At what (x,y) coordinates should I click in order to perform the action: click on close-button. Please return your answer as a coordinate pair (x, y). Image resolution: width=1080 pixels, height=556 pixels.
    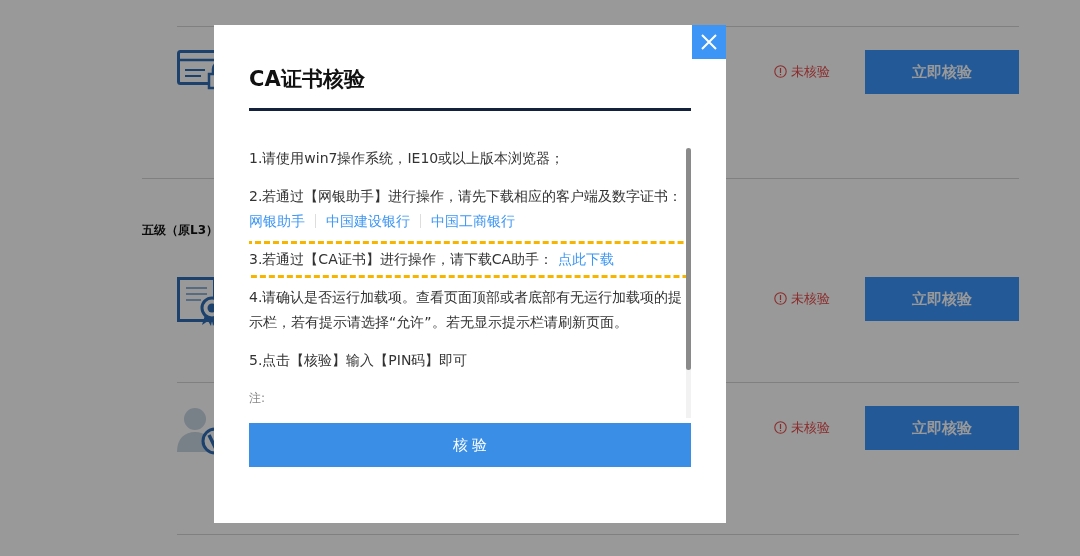
    Looking at the image, I should click on (709, 42).